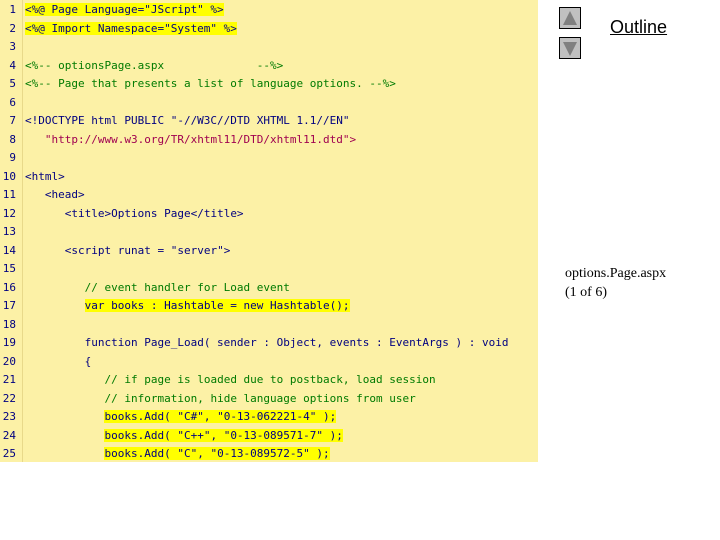 This screenshot has height=540, width=720. I want to click on code-line: 13, so click(269, 232).